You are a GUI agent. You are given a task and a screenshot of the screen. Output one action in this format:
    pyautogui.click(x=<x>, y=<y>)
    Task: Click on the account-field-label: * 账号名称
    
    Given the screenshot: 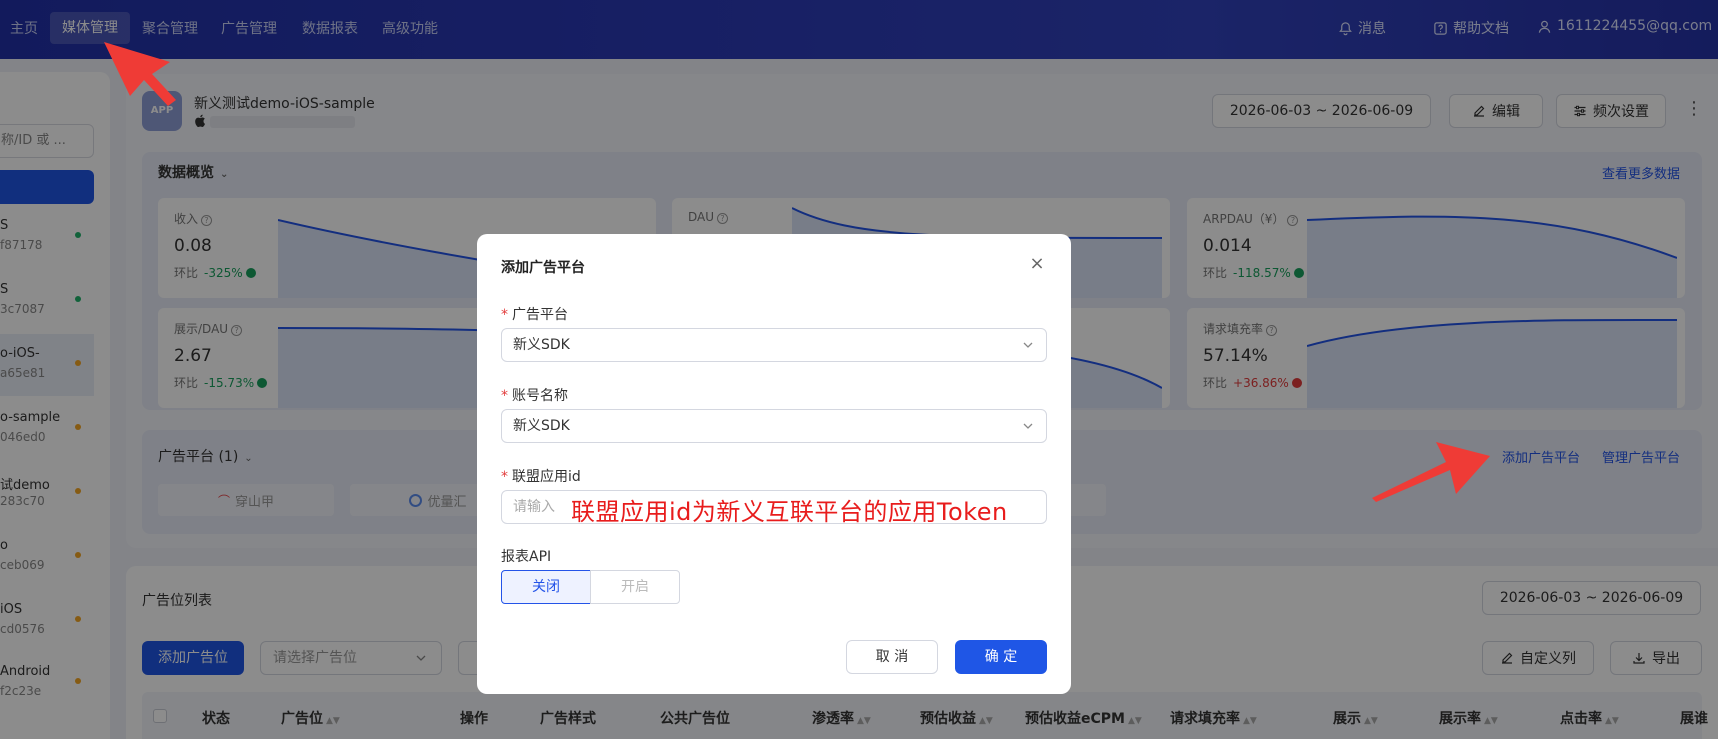 What is the action you would take?
    pyautogui.click(x=534, y=396)
    